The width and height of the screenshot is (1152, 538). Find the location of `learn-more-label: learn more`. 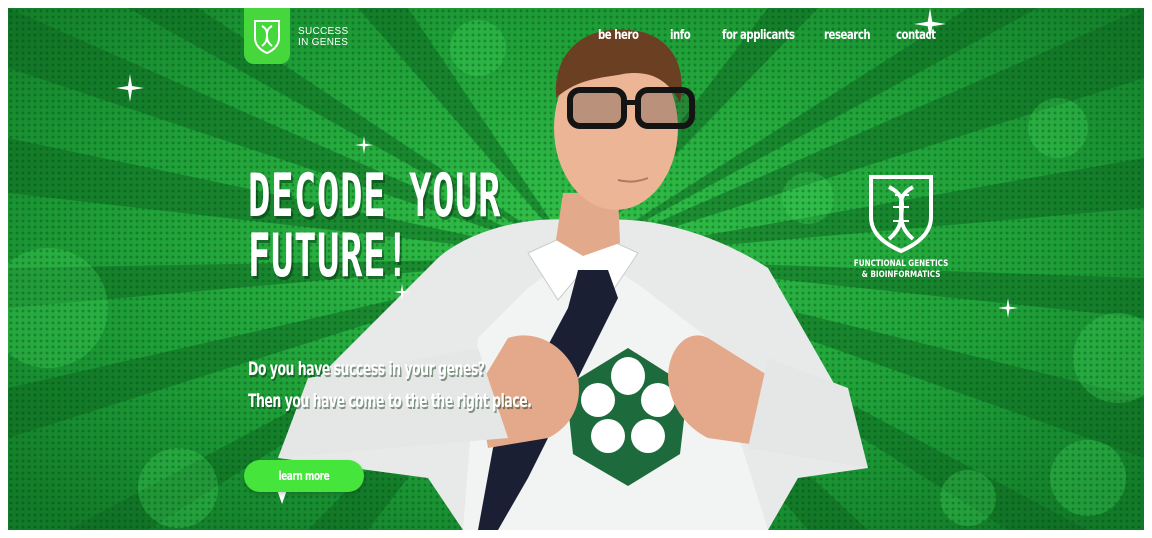

learn-more-label: learn more is located at coordinates (304, 476).